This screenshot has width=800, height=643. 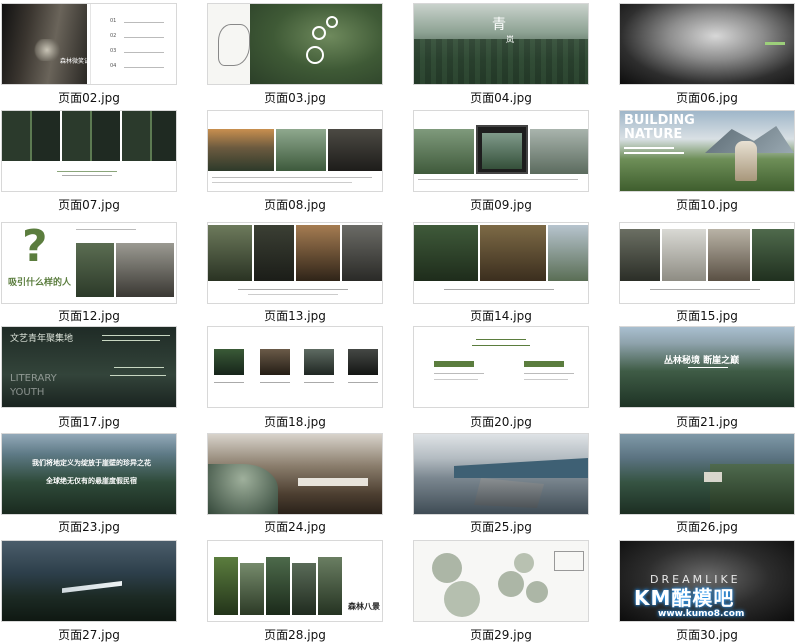 I want to click on slide-title: NATURE, so click(x=653, y=134).